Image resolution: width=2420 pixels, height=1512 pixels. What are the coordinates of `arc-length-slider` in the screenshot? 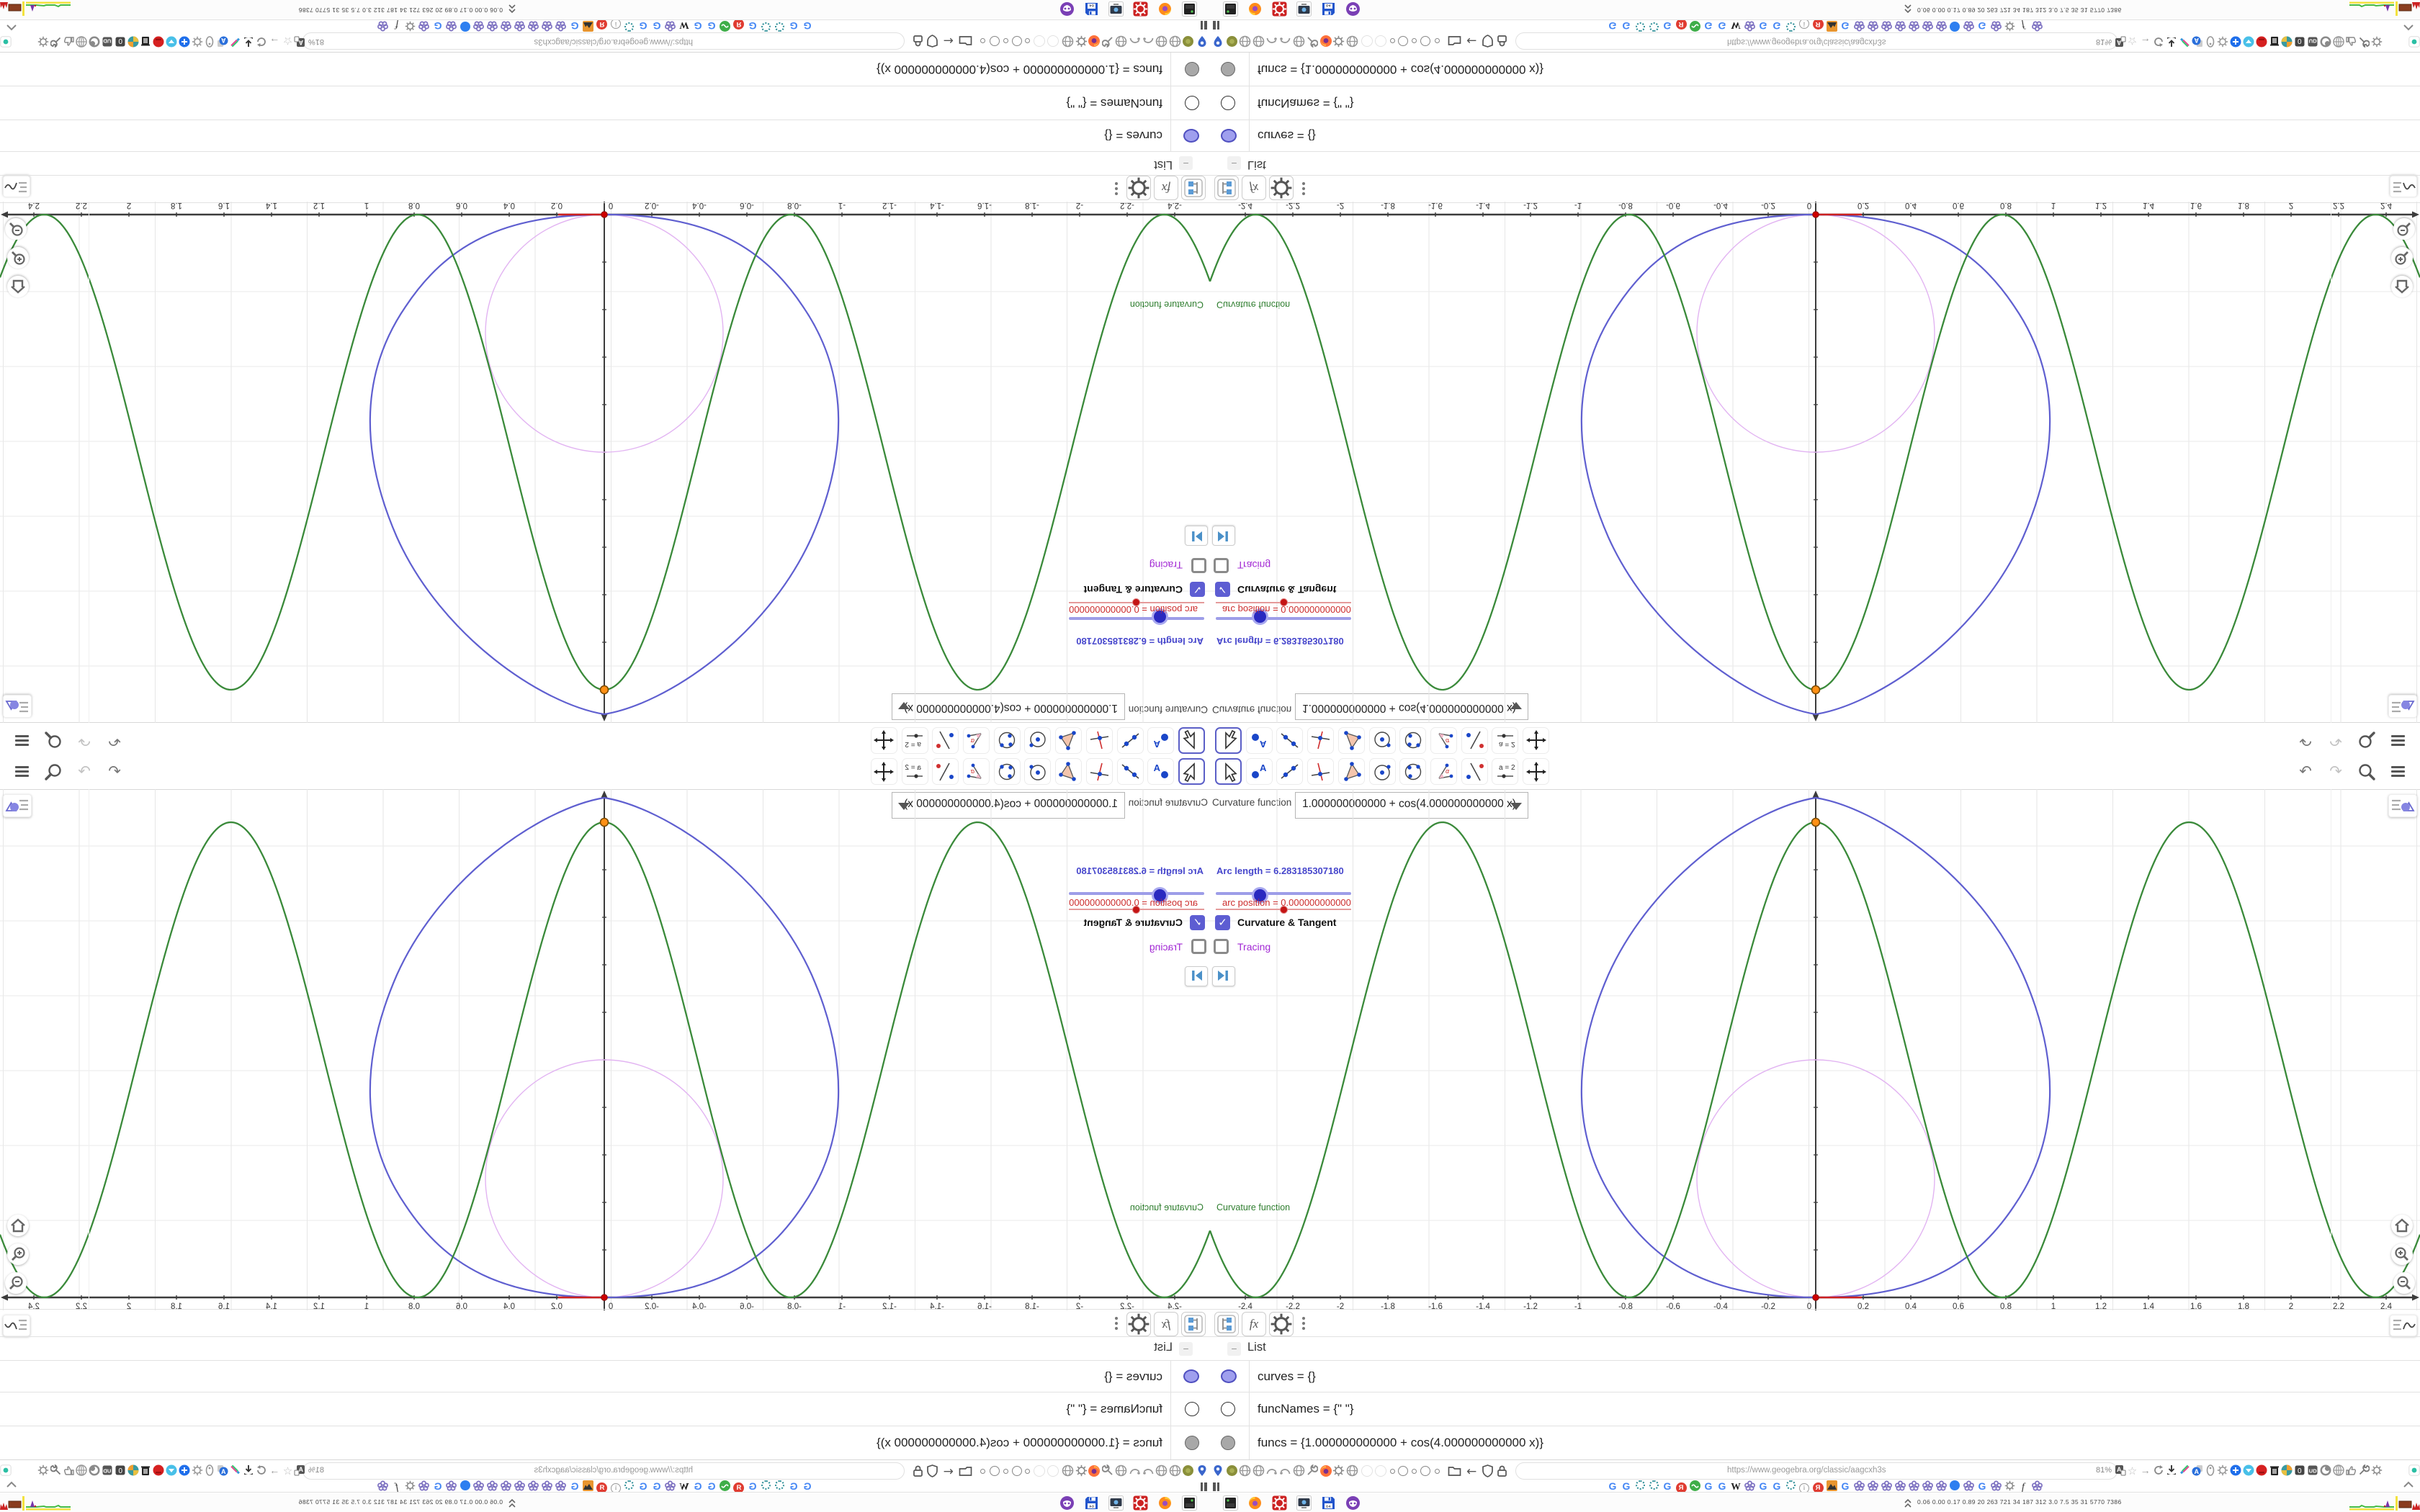 It's located at (1283, 893).